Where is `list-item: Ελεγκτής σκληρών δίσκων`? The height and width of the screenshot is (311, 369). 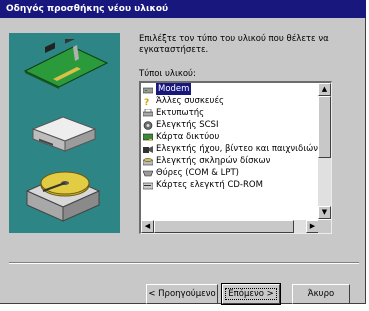
list-item: Ελεγκτής σκληρών δίσκων is located at coordinates (230, 161).